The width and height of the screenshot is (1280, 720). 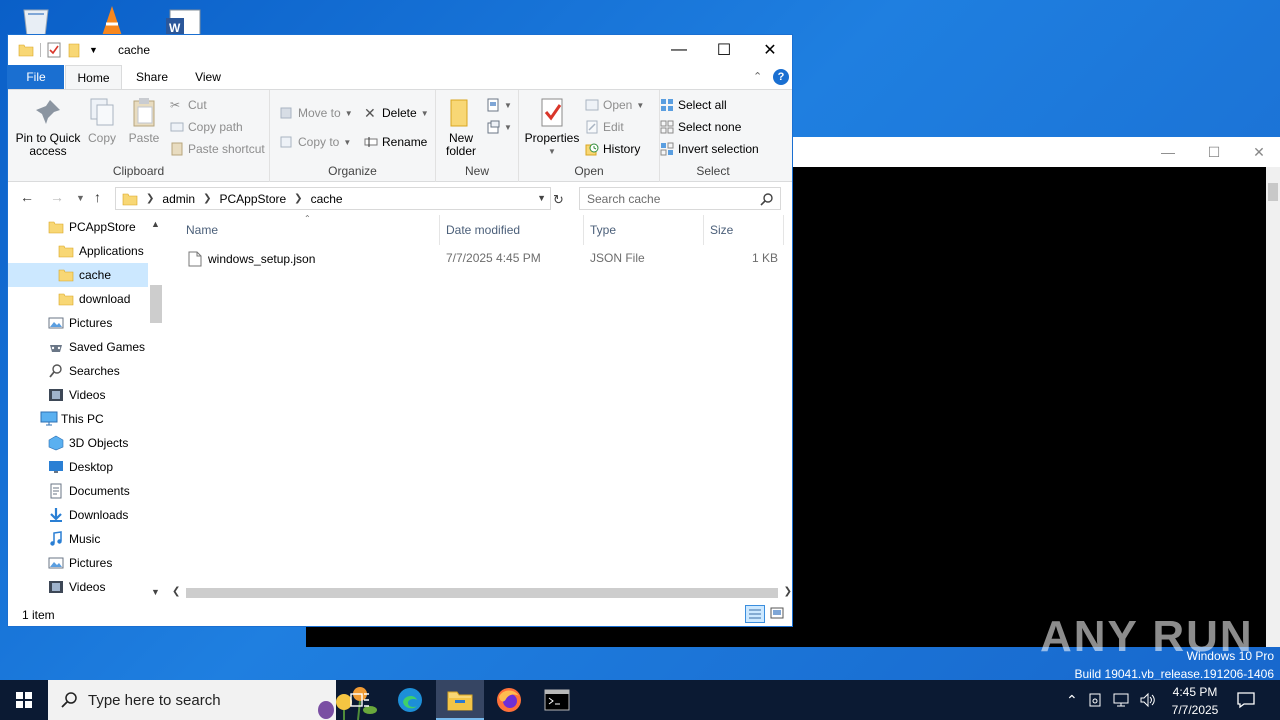 What do you see at coordinates (78, 443) in the screenshot?
I see `nav-item-3d-objects: 3D Objects` at bounding box center [78, 443].